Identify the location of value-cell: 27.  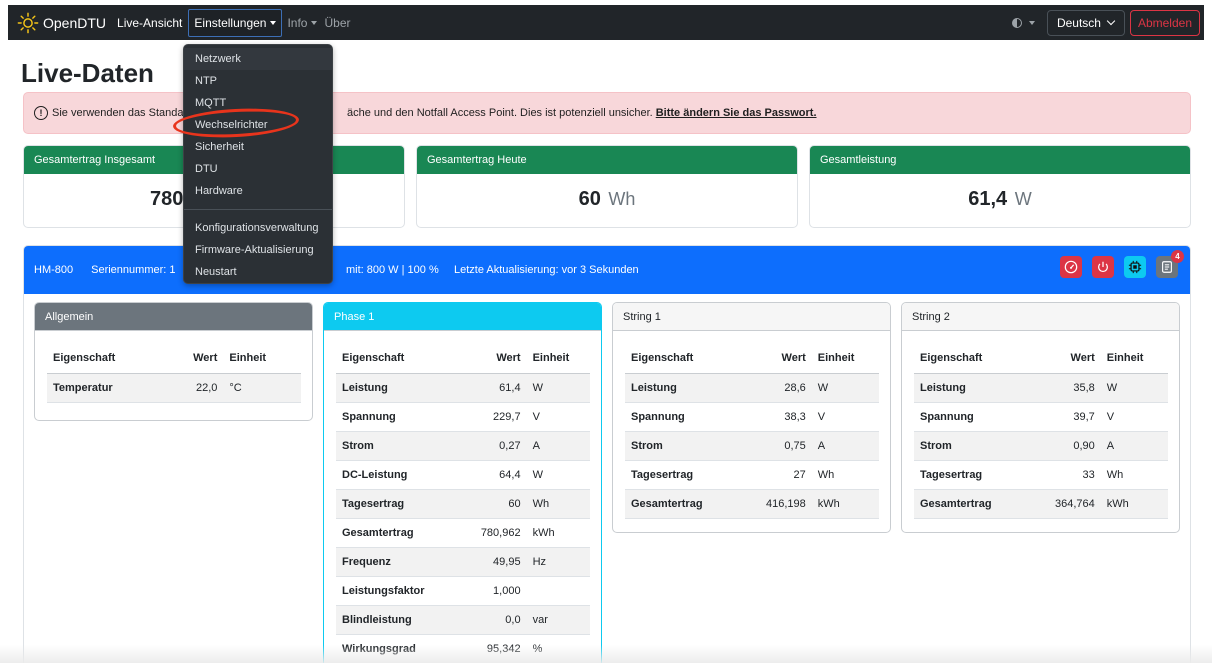
(776, 475).